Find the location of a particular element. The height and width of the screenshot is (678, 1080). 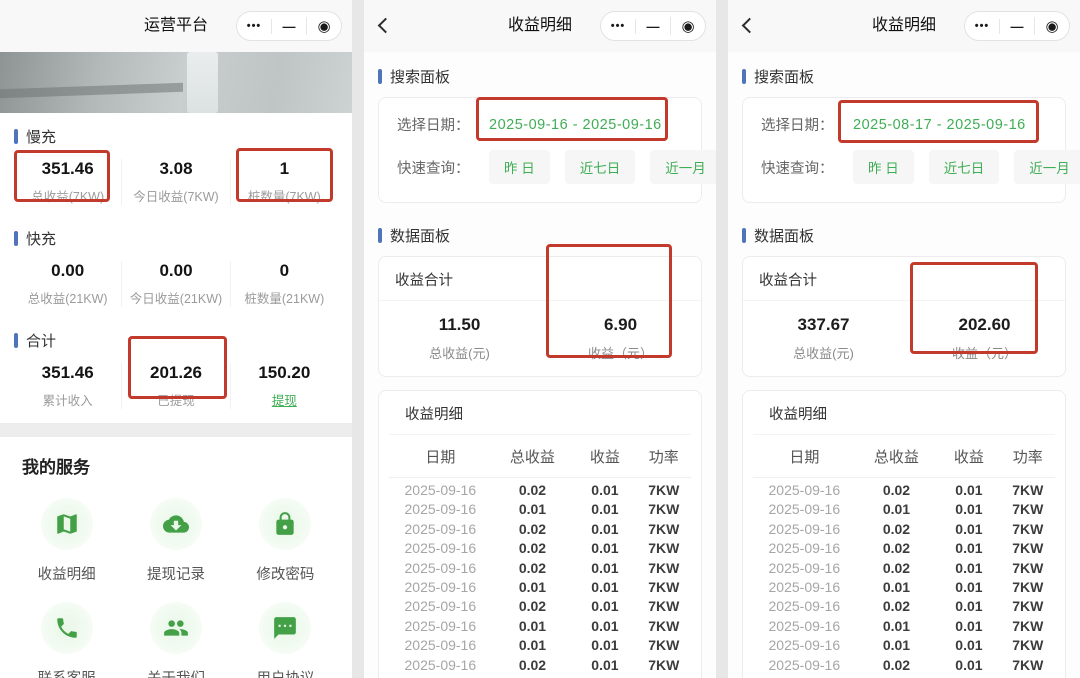

service-income-detail: 收益明细 is located at coordinates (66, 532).